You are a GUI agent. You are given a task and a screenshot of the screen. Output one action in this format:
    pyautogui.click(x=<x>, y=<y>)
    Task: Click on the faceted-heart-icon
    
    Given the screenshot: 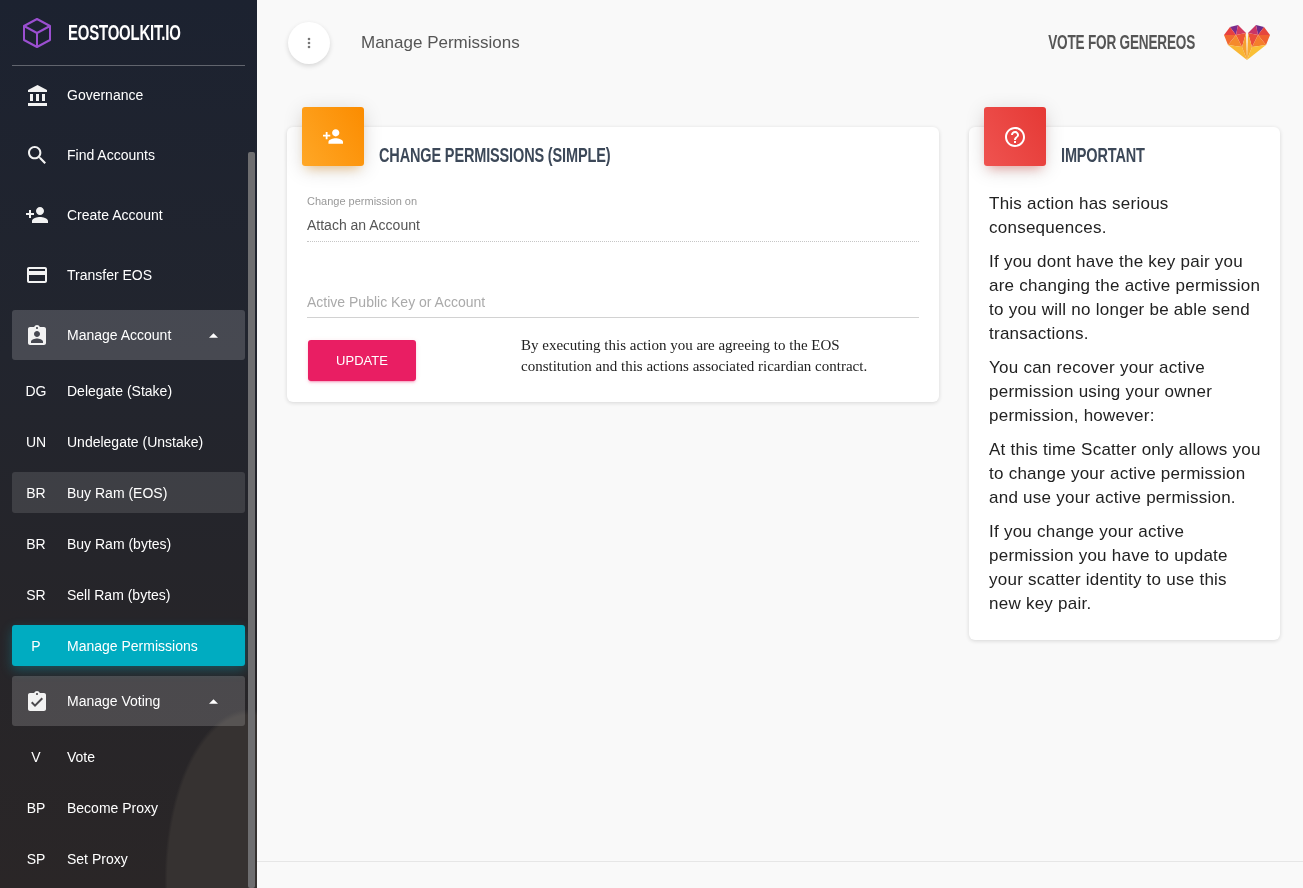 What is the action you would take?
    pyautogui.click(x=1247, y=42)
    